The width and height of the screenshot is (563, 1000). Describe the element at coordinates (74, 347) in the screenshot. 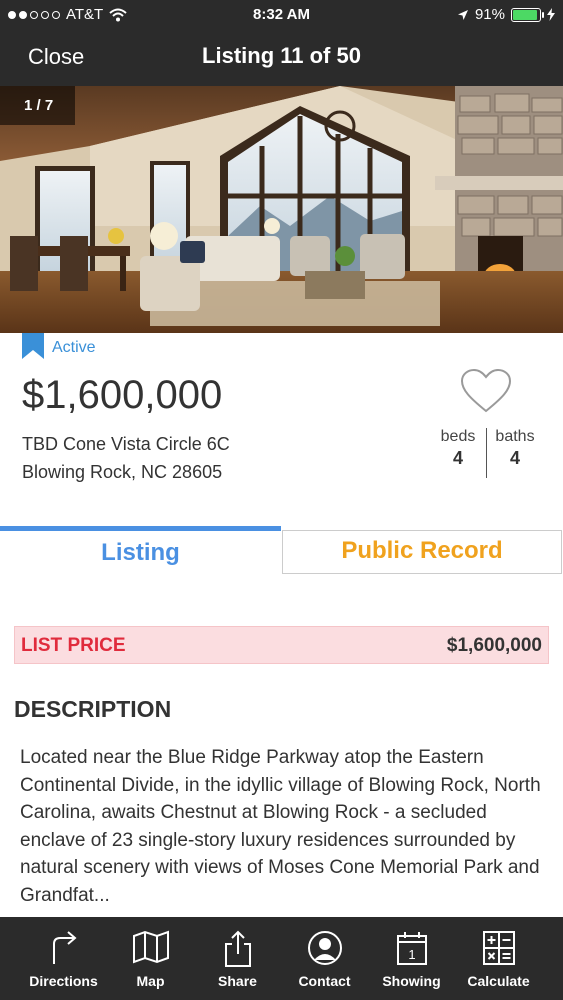

I see `status-label: Active` at that location.